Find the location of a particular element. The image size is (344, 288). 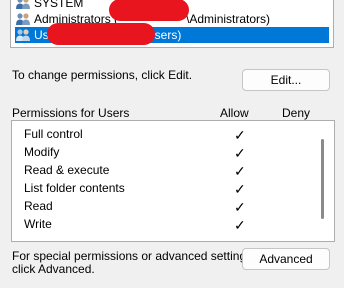

permission-name: List folder contents is located at coordinates (74, 188).